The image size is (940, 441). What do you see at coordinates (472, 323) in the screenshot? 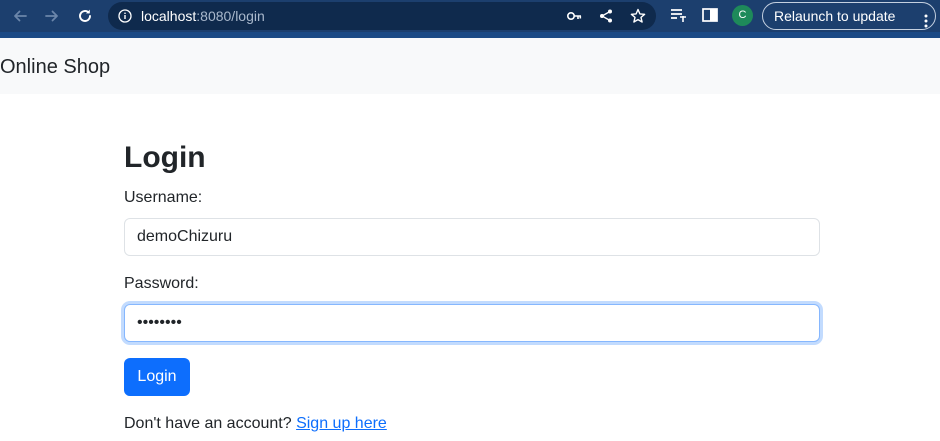
I see `password-input` at bounding box center [472, 323].